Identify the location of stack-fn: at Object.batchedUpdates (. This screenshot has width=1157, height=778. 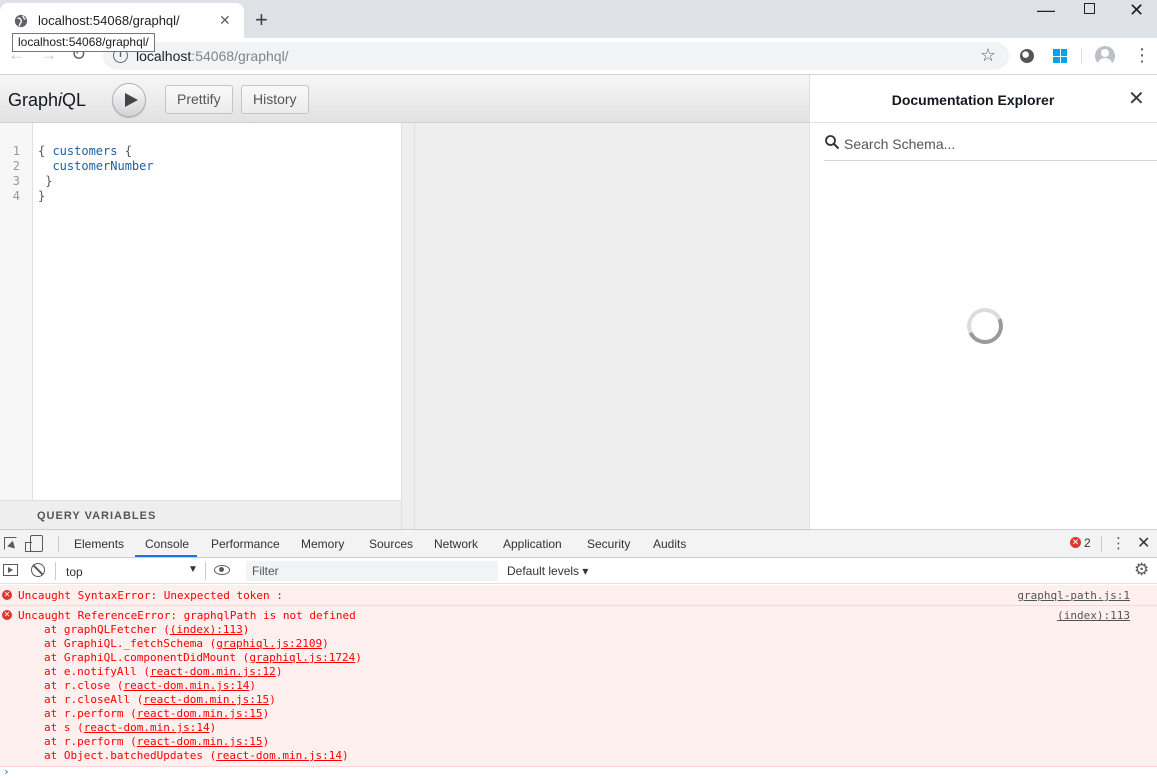
(130, 755).